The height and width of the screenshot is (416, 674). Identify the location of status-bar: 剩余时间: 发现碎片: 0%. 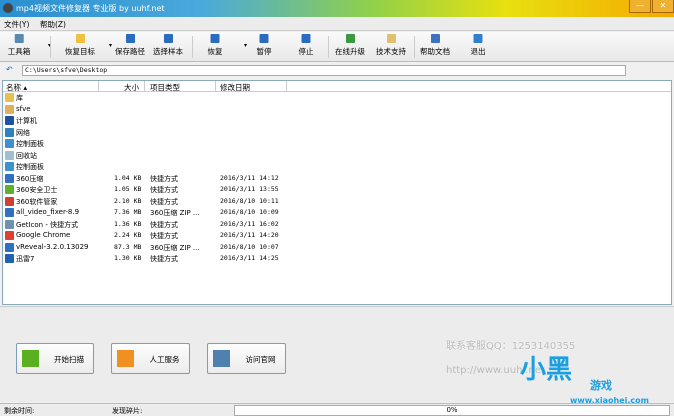
(337, 409).